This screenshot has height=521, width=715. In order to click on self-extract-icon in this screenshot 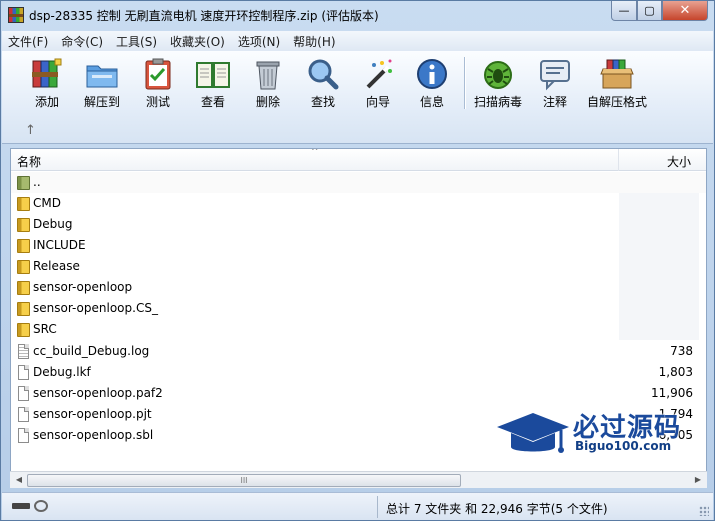, I will do `click(617, 74)`.